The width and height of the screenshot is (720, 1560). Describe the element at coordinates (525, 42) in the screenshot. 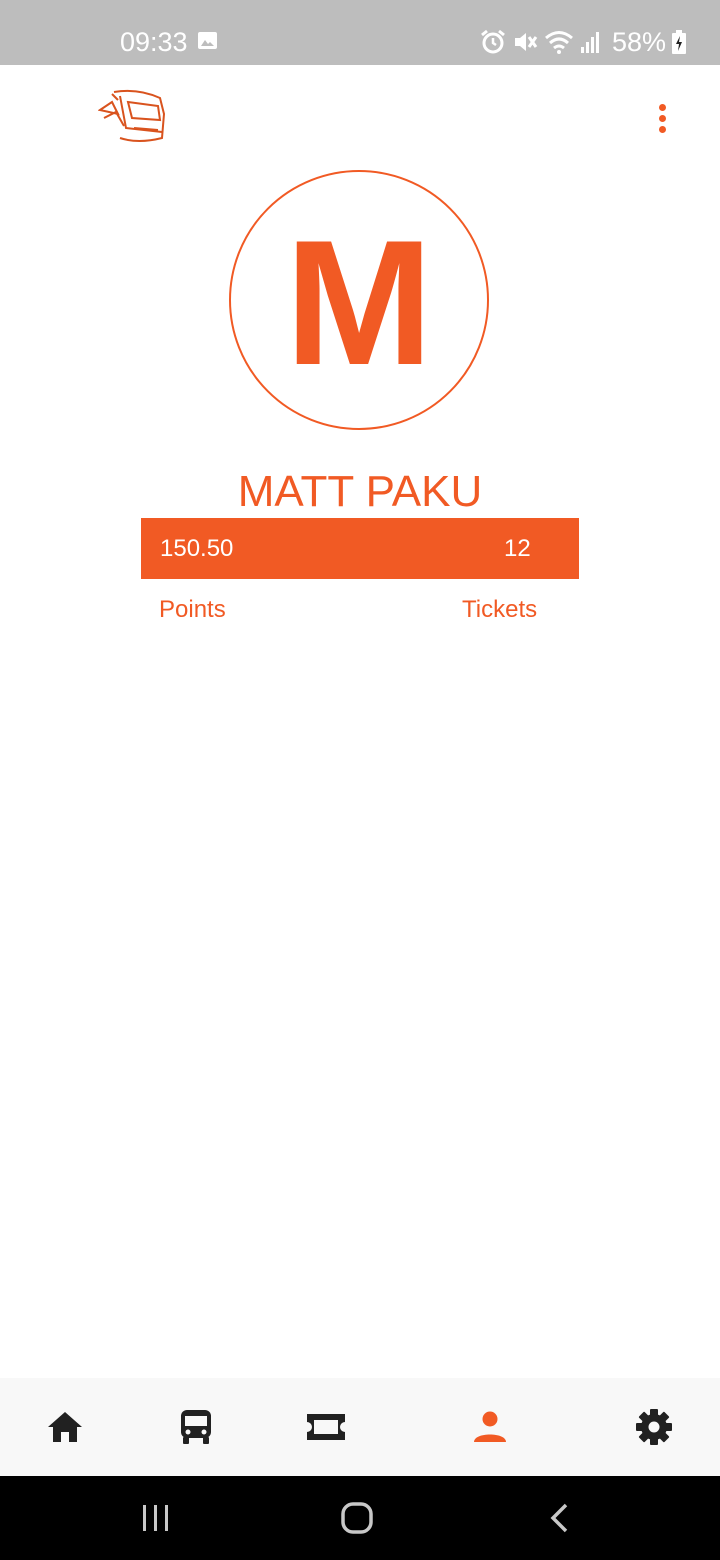

I see `mute-icon` at that location.